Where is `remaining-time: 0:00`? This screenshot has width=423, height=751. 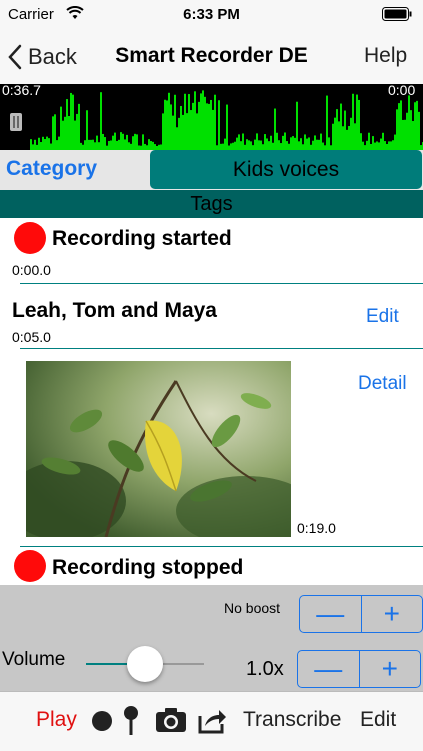
remaining-time: 0:00 is located at coordinates (402, 90).